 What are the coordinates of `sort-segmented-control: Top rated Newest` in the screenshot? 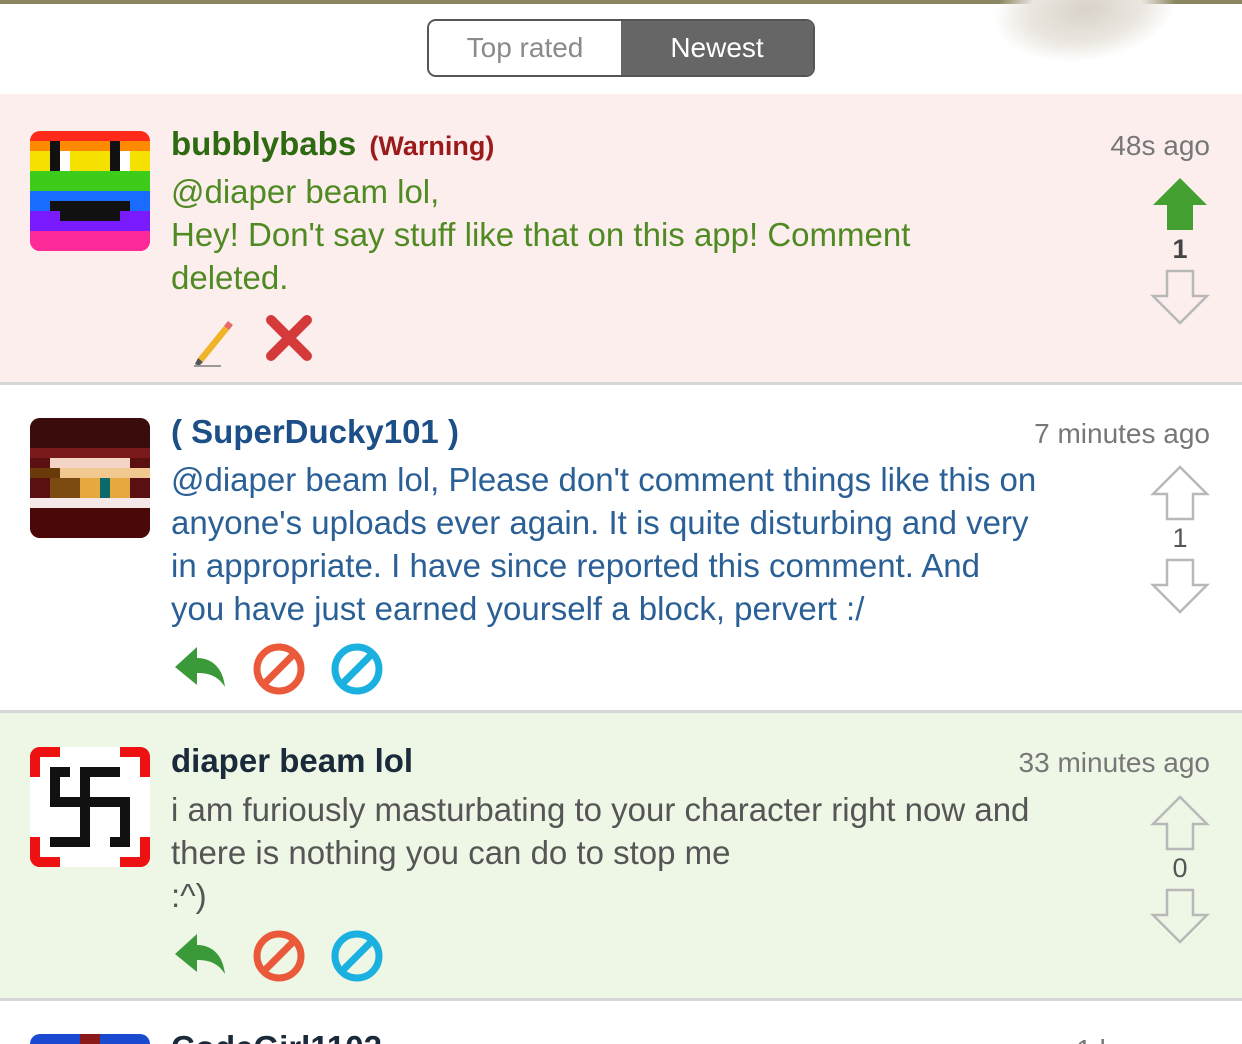 It's located at (621, 48).